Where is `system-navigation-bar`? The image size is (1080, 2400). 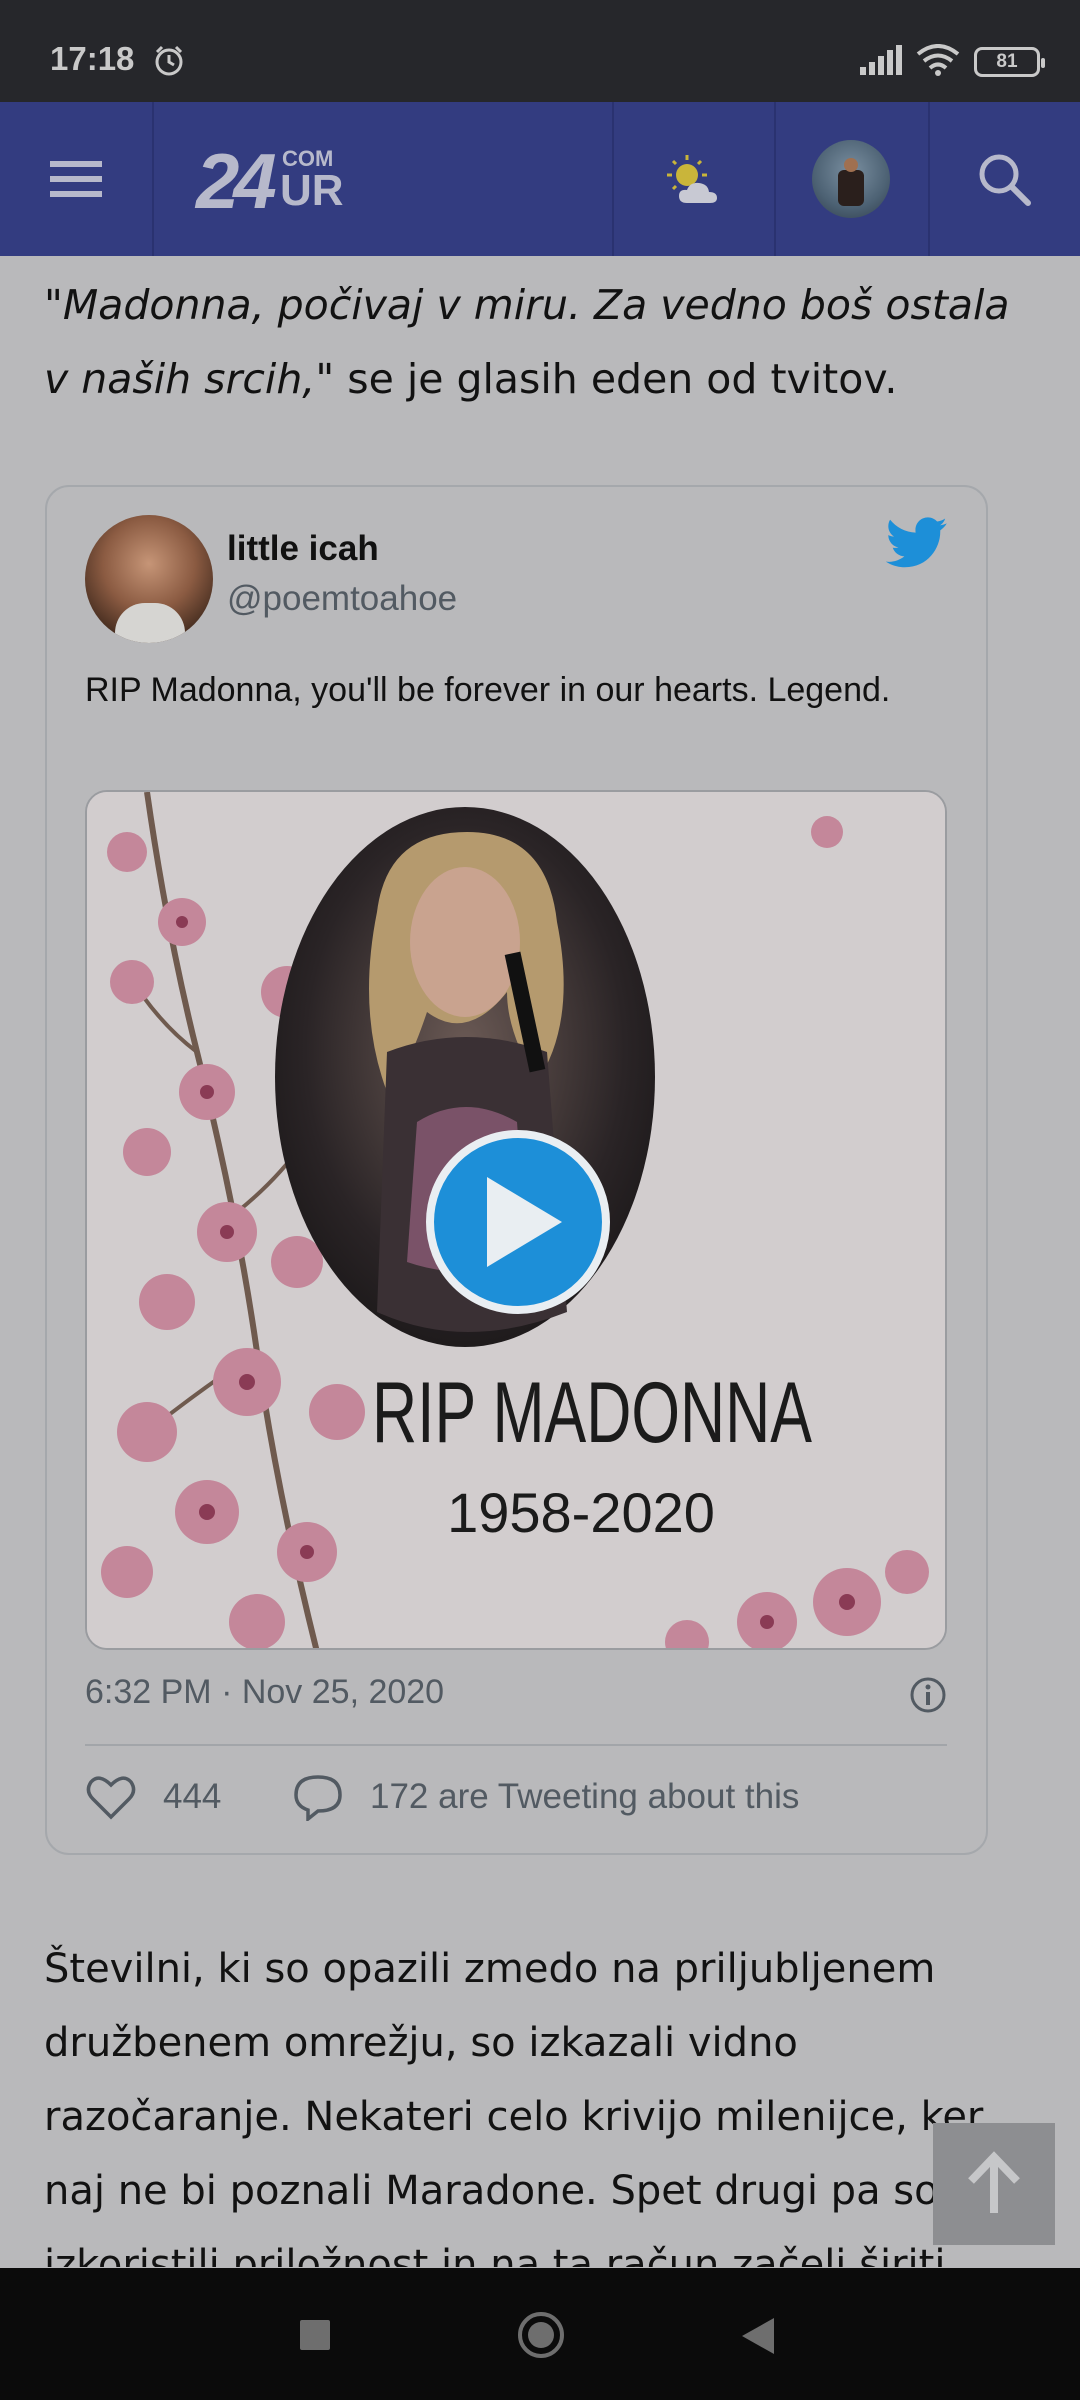 system-navigation-bar is located at coordinates (540, 2334).